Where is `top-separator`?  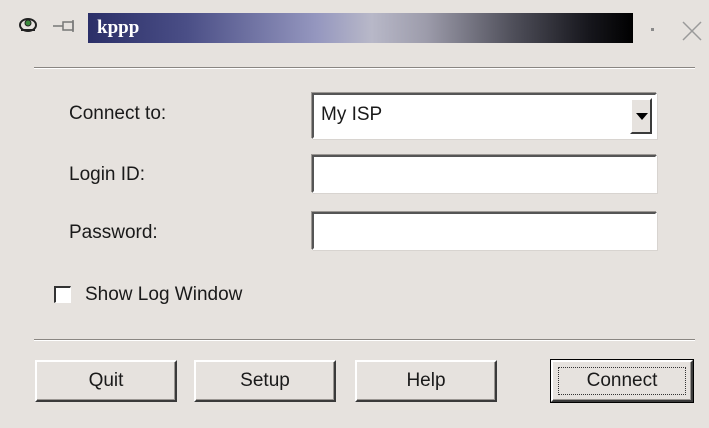 top-separator is located at coordinates (364, 68).